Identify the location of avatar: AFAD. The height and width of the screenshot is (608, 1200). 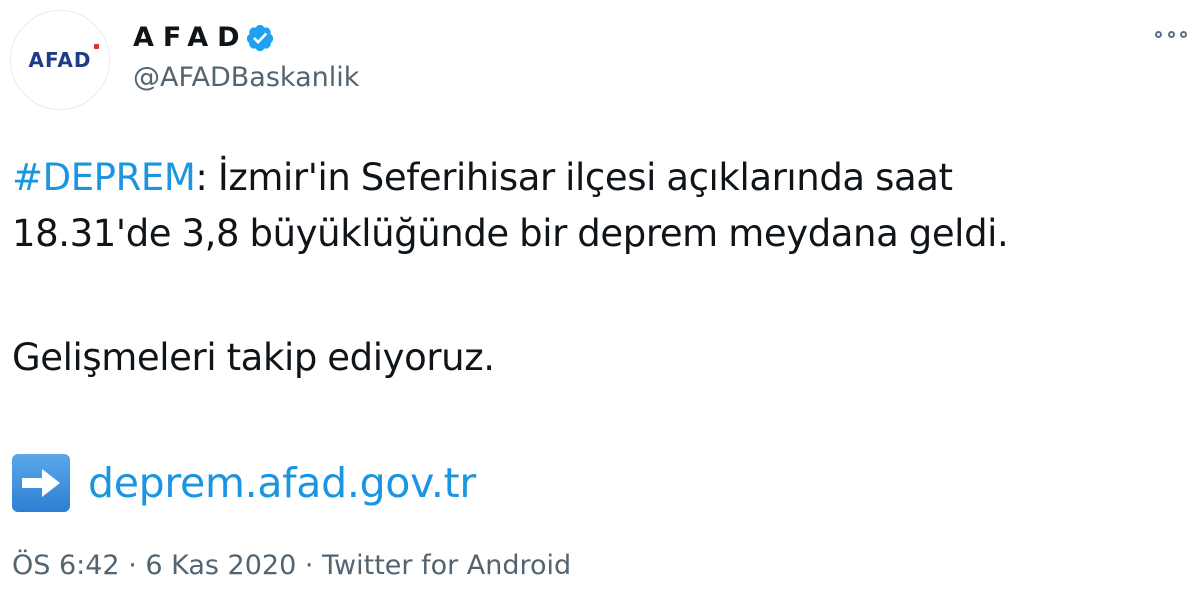
(60, 60).